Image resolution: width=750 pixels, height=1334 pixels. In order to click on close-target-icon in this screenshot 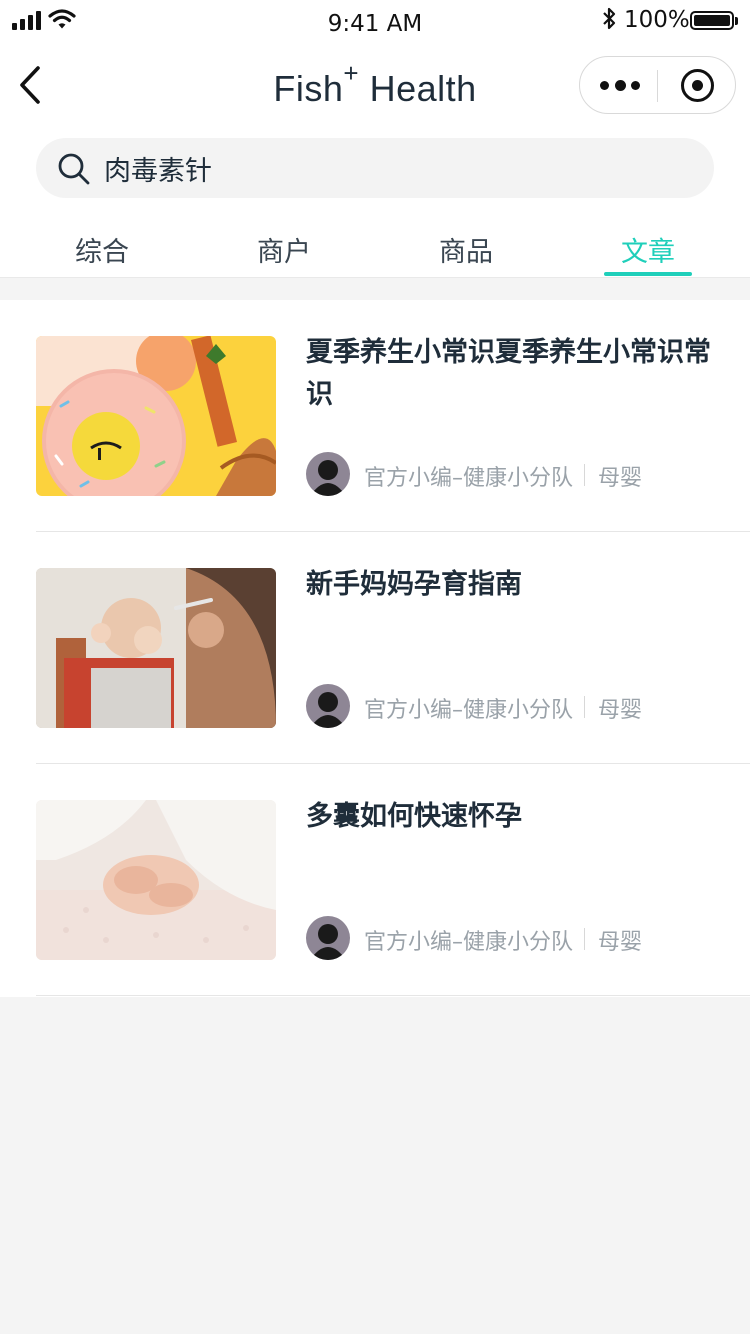, I will do `click(697, 85)`.